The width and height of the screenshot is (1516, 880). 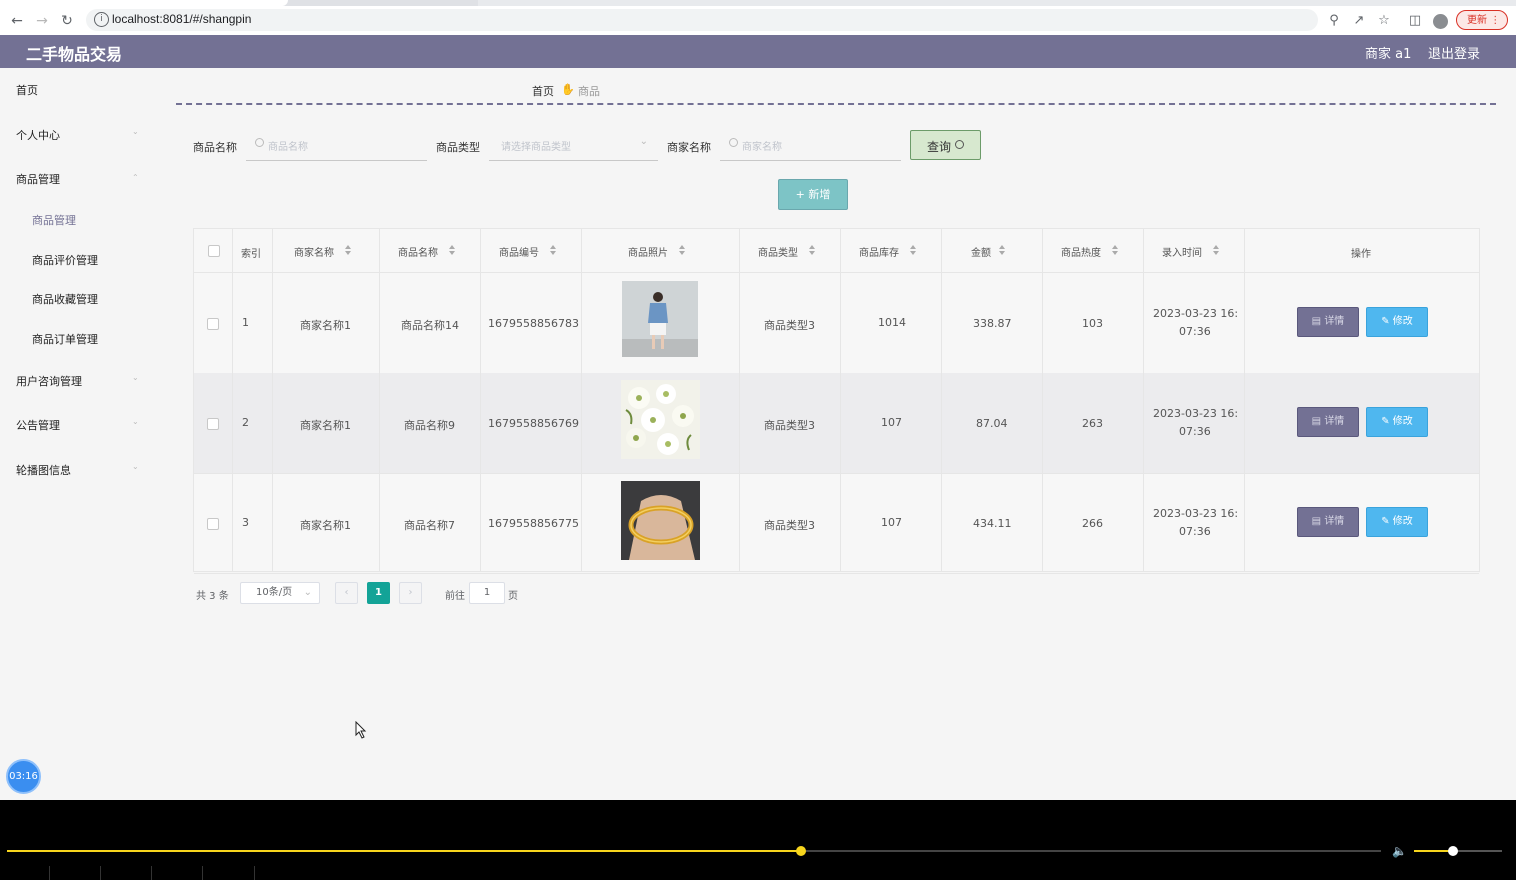 I want to click on key-icon: ⚲, so click(x=1334, y=21).